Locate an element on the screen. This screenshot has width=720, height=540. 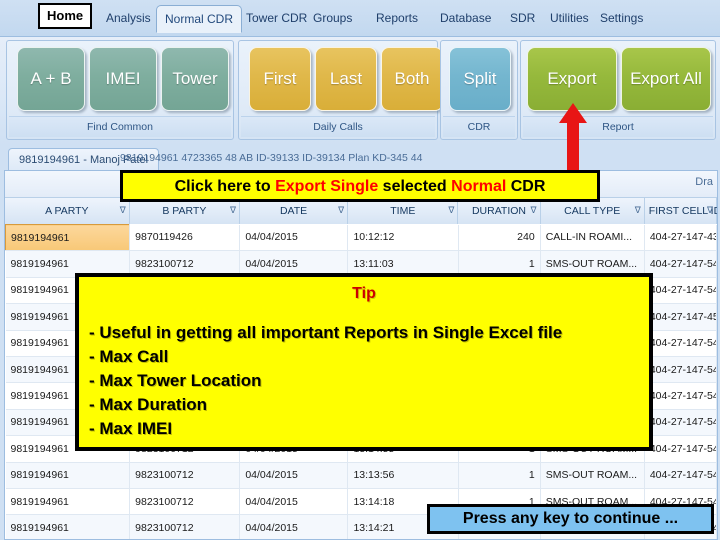
ribbon-tab-label: SDR is located at coordinates (523, 18).